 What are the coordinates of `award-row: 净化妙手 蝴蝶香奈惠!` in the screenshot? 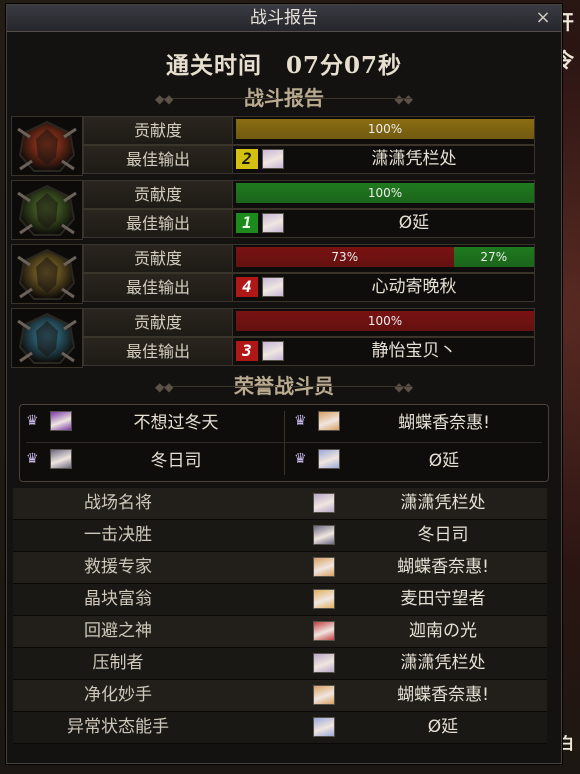 It's located at (280, 696).